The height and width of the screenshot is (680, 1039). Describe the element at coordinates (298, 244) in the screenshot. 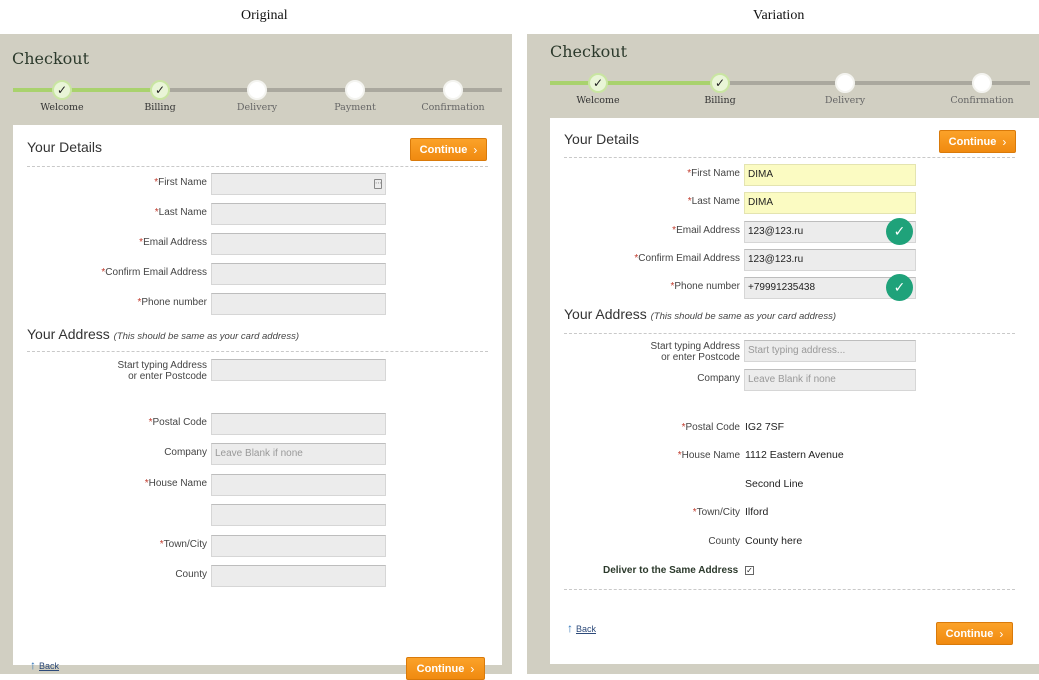

I see `email-field` at that location.